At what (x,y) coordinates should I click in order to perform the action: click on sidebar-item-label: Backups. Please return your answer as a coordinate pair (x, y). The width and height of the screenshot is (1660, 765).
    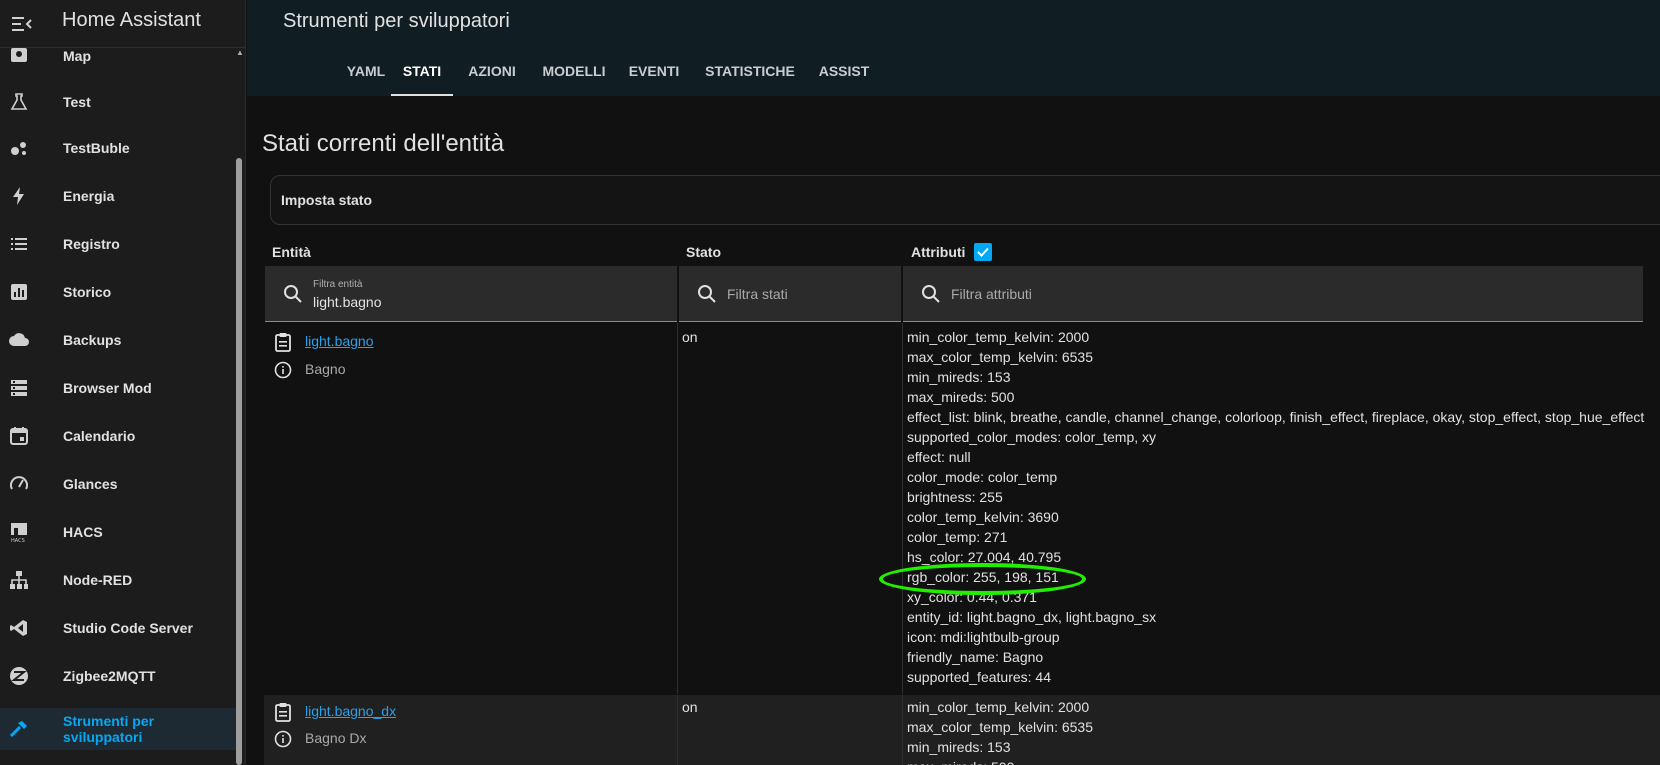
    Looking at the image, I should click on (92, 340).